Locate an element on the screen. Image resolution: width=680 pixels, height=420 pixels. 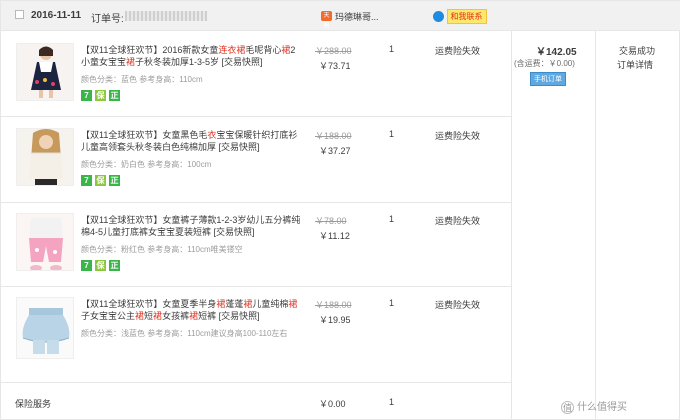
product-attributes: 颜色分类：蓝色 参考身高：110cm is located at coordinates (142, 79).